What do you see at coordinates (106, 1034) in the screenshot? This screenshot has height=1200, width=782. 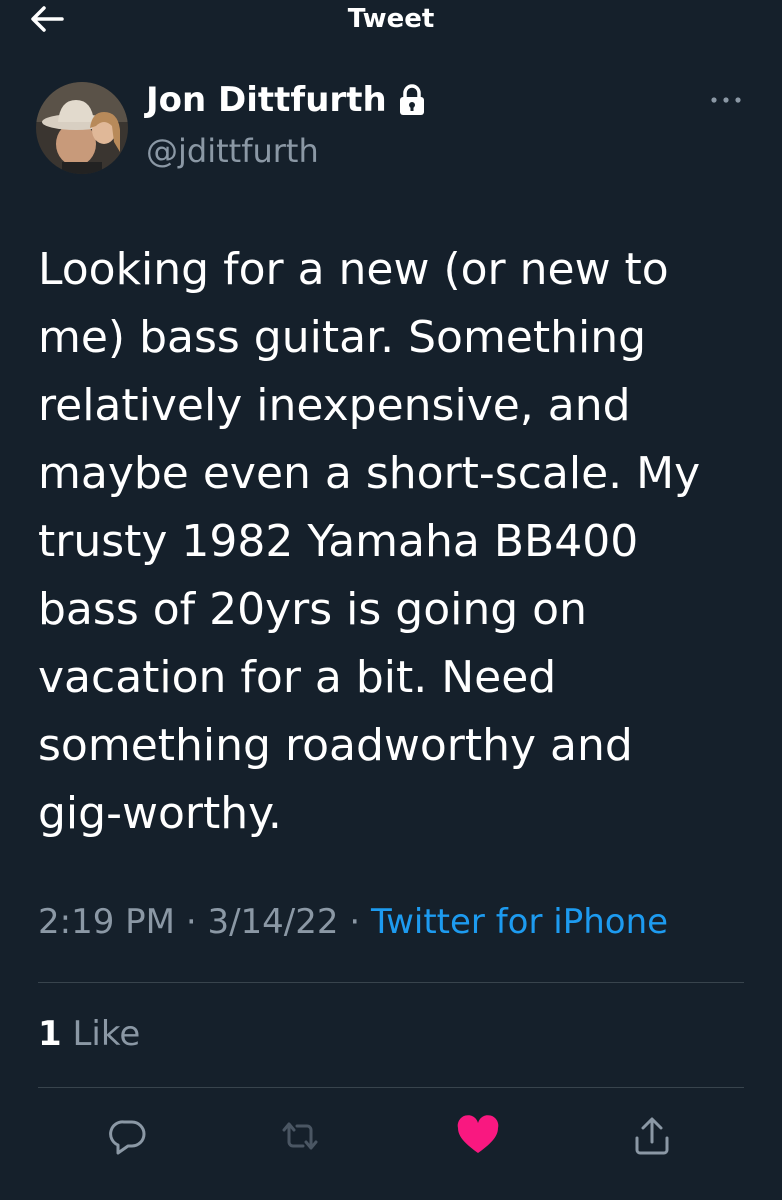 I see `likes-label: Like` at bounding box center [106, 1034].